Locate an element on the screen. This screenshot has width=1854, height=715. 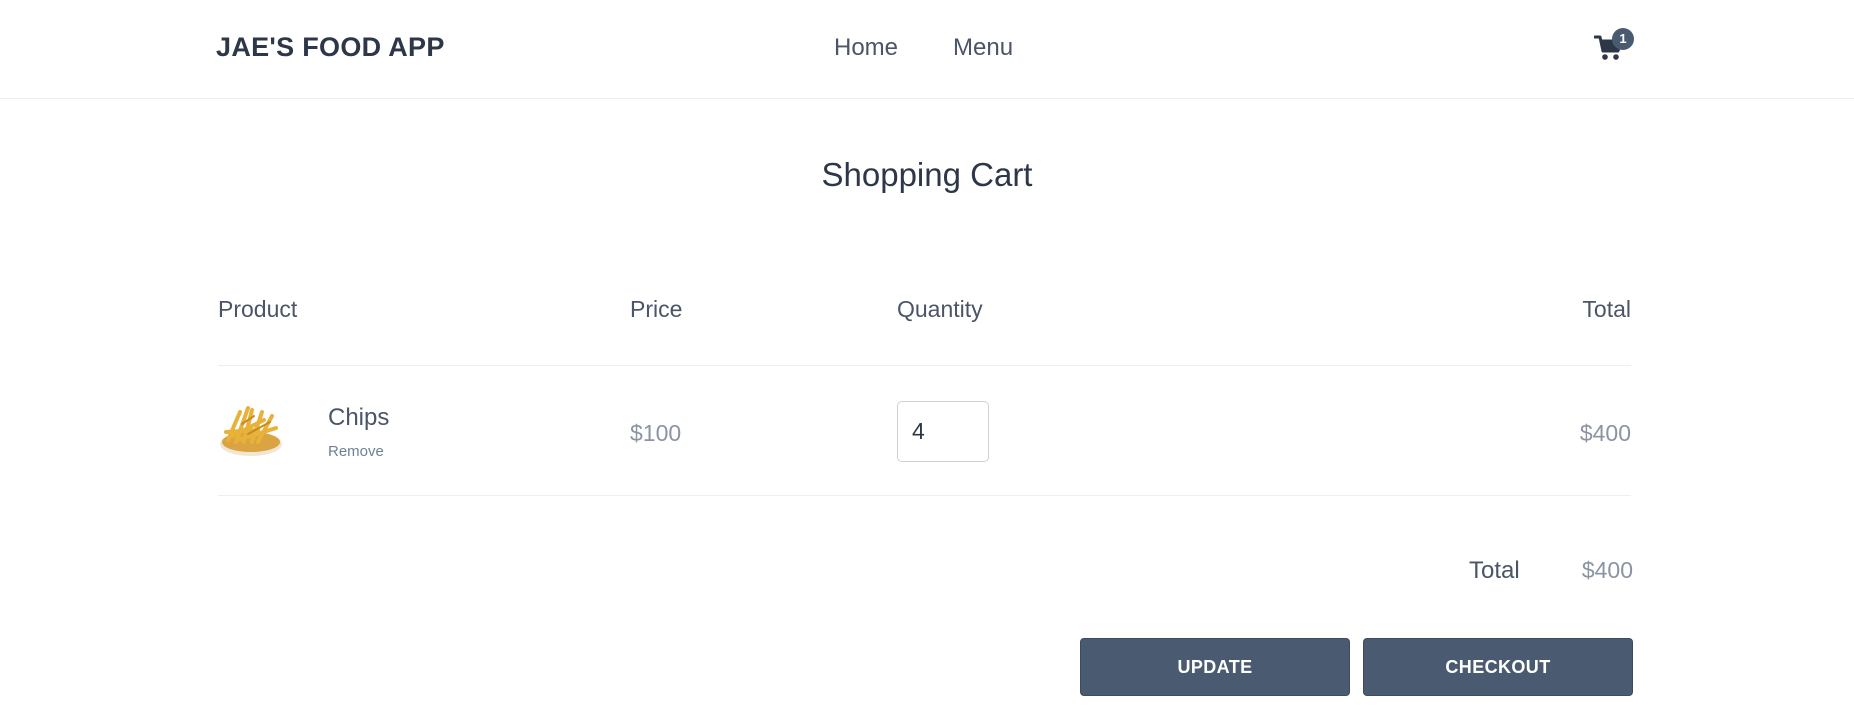
french-fries-image is located at coordinates (251, 431).